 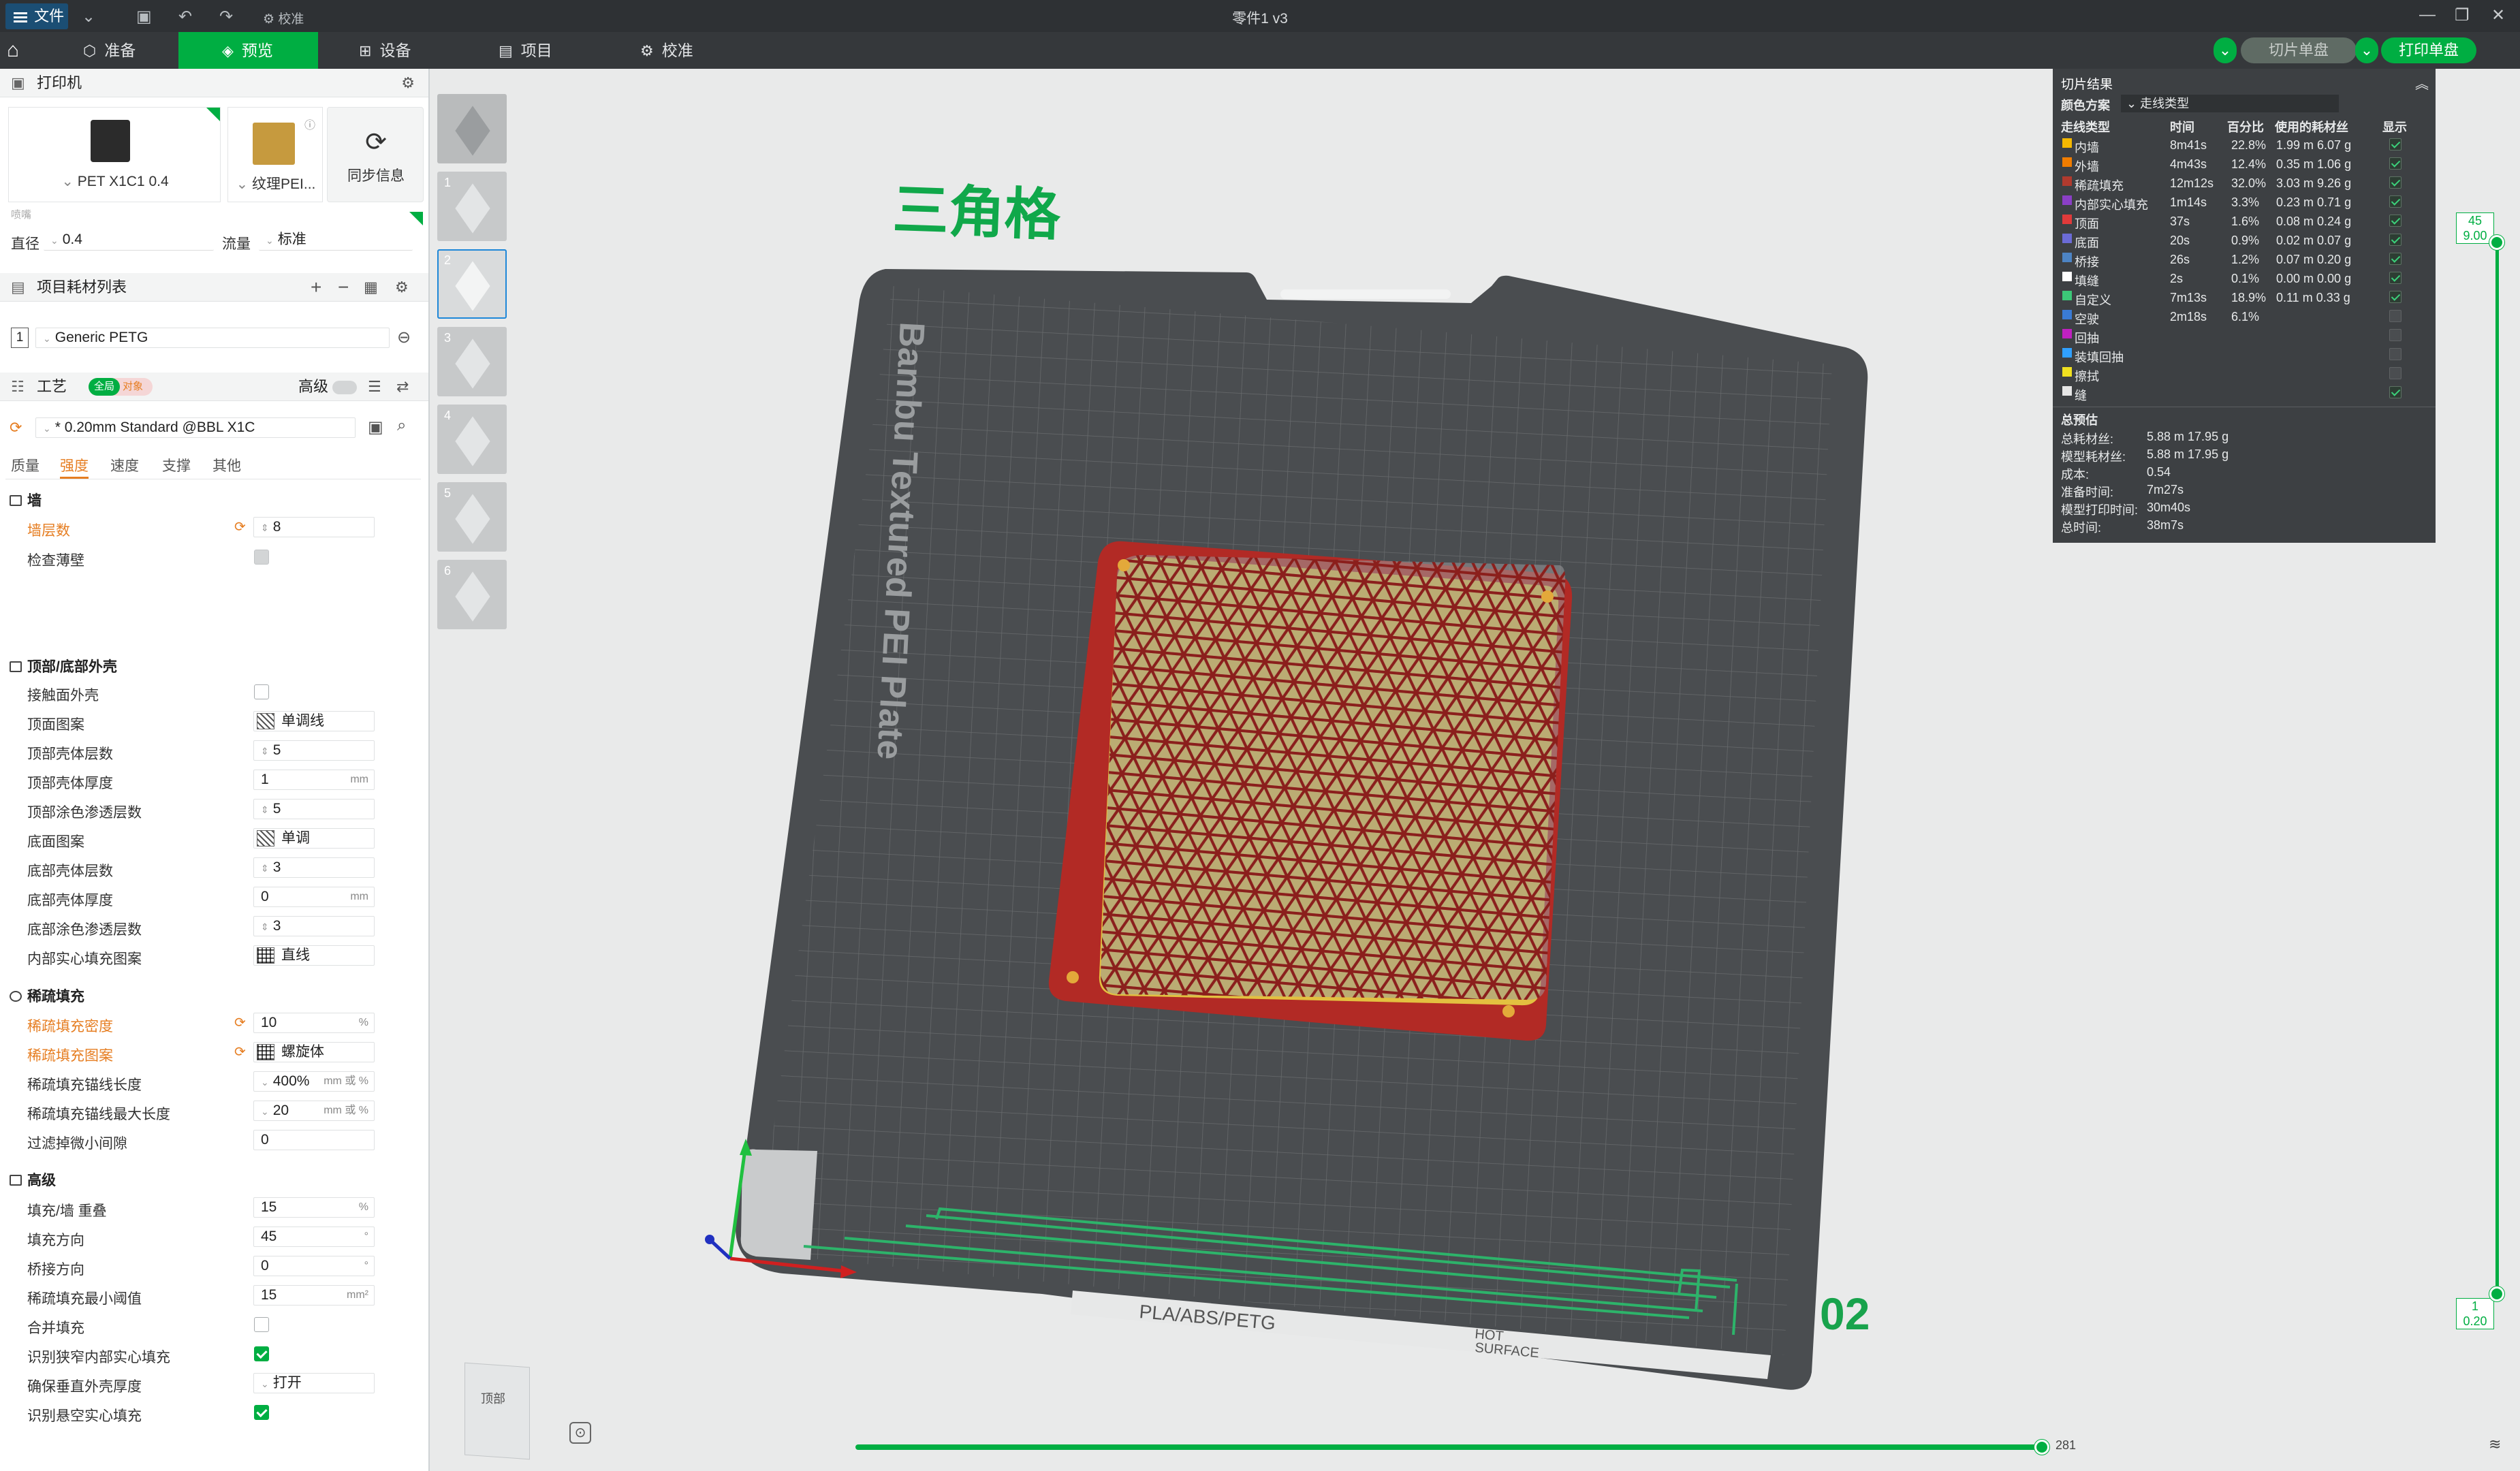 What do you see at coordinates (314, 750) in the screenshot?
I see `top-layers-input: ⇕ 5` at bounding box center [314, 750].